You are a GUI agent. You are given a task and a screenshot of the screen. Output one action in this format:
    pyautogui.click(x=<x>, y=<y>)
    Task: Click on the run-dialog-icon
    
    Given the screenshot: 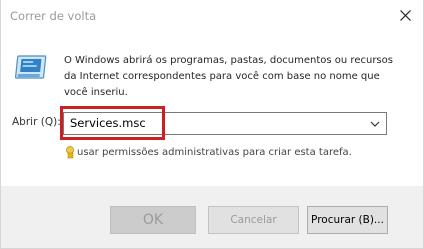 What is the action you would take?
    pyautogui.click(x=31, y=68)
    